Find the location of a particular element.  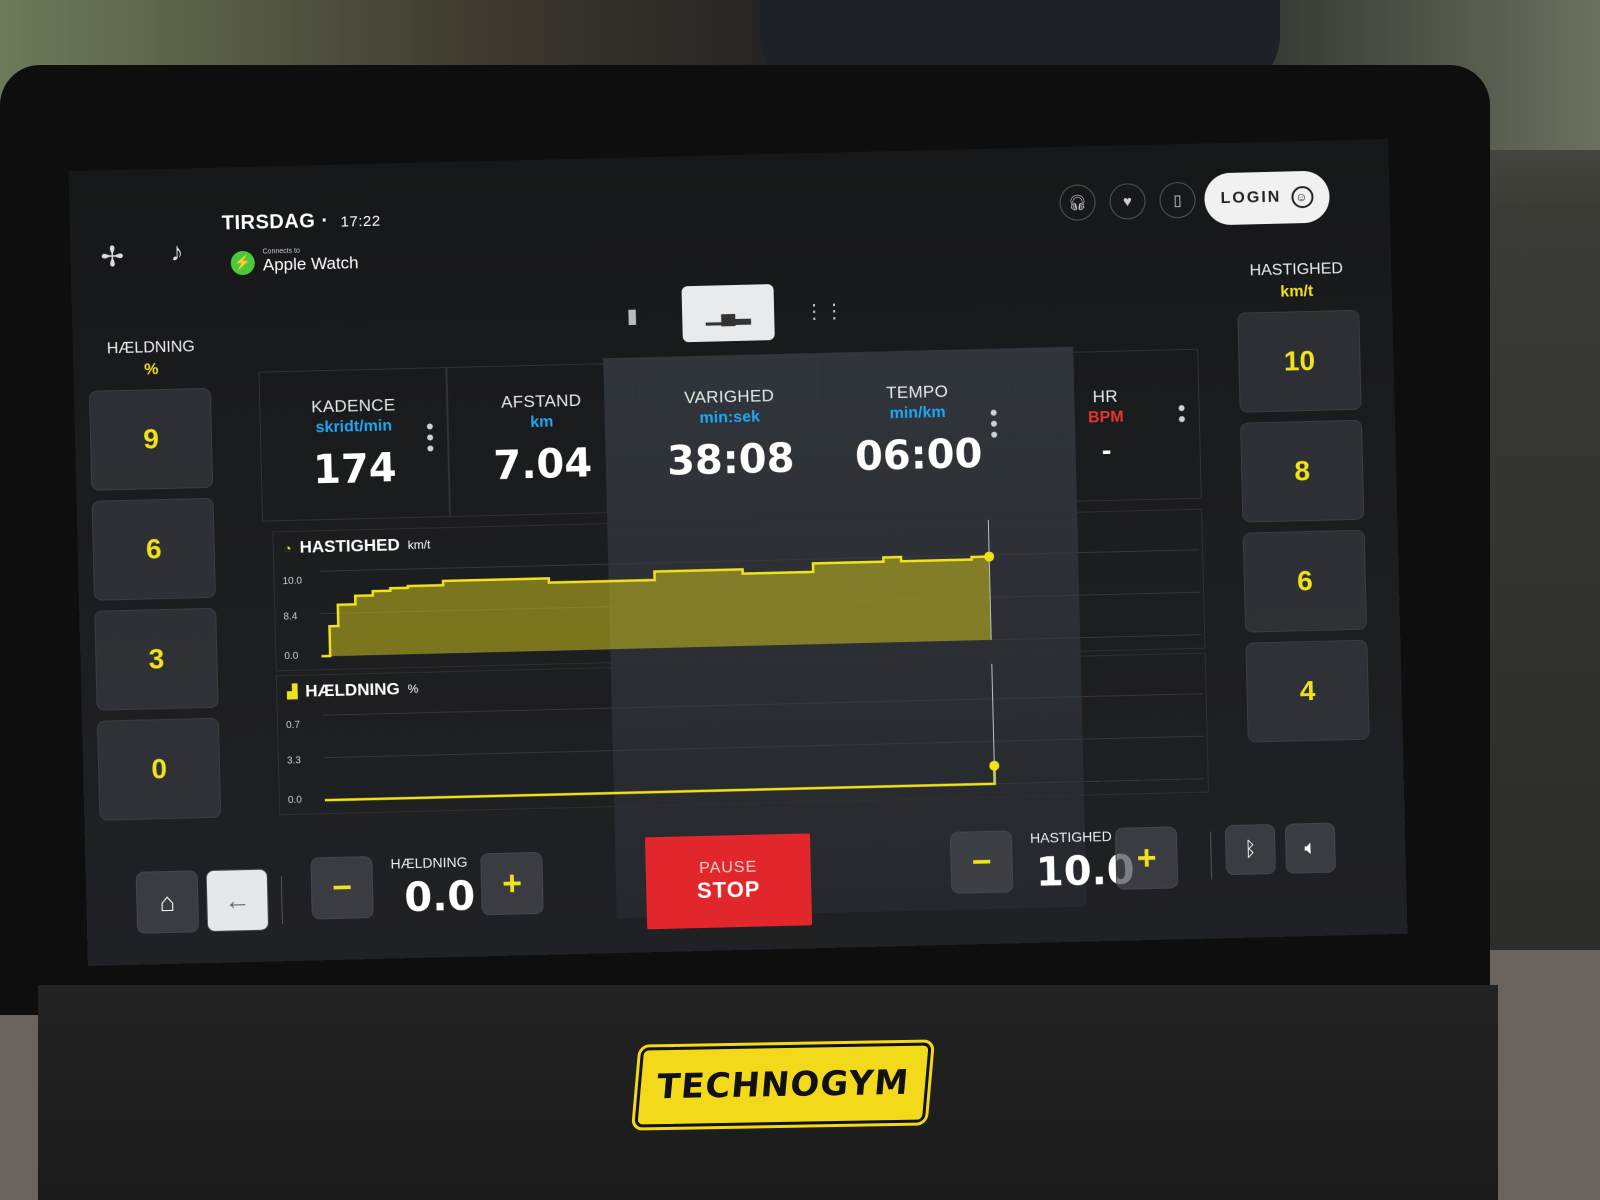

metric-unit: BPM is located at coordinates (1105, 417).